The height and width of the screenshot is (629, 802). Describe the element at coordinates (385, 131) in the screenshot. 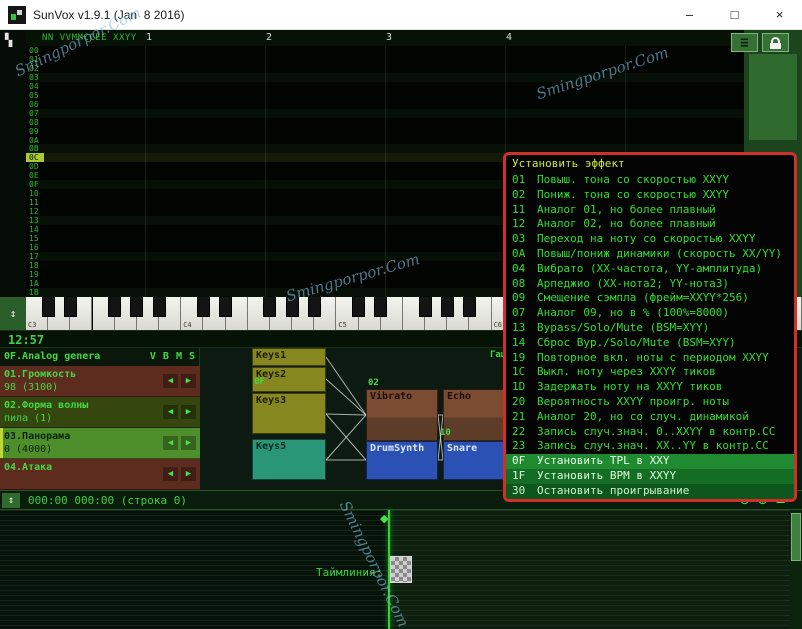

I see `pattern-row: 09` at that location.